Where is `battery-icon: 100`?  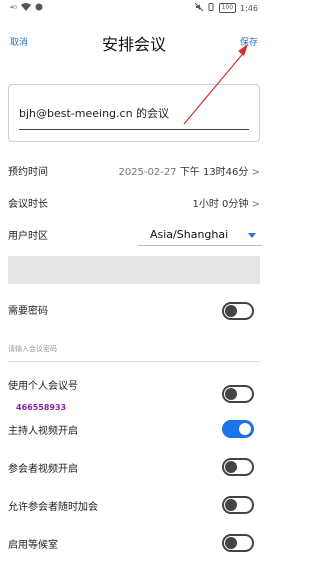
battery-icon: 100 is located at coordinates (227, 8).